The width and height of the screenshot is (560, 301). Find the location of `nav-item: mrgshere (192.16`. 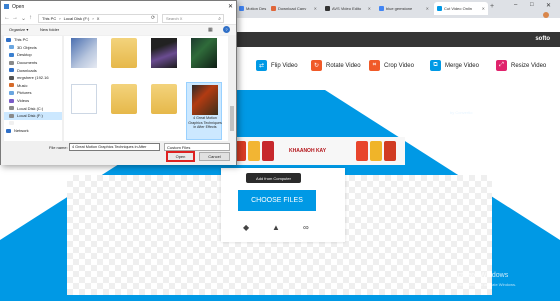

nav-item: mrgshere (192.16 is located at coordinates (33, 78).